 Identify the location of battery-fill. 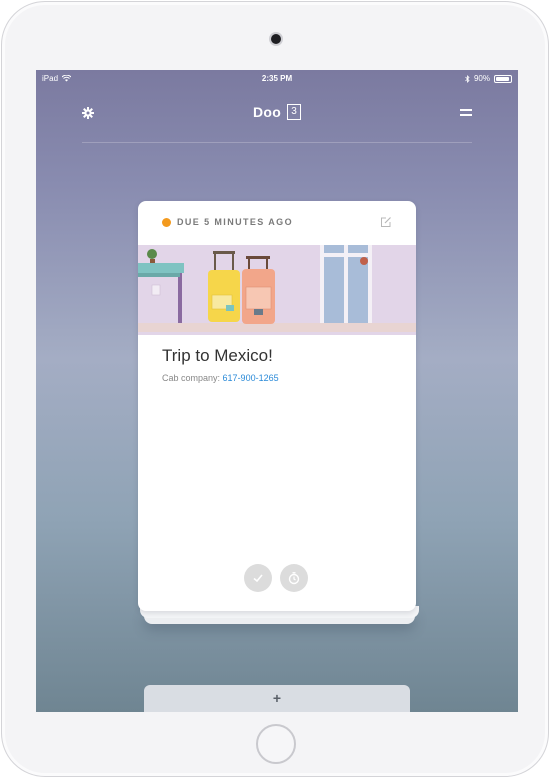
(502, 78).